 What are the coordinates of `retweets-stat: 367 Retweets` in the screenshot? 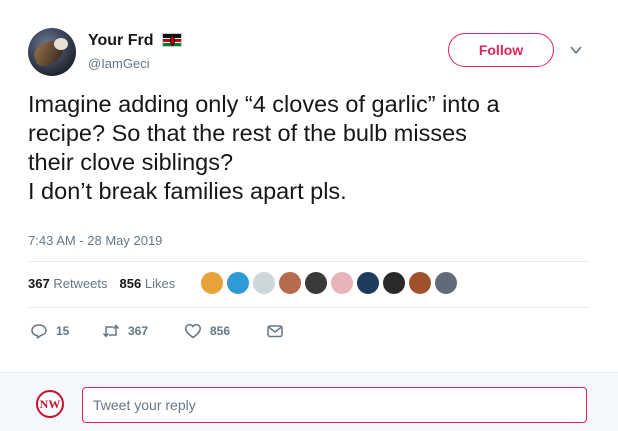 It's located at (68, 283).